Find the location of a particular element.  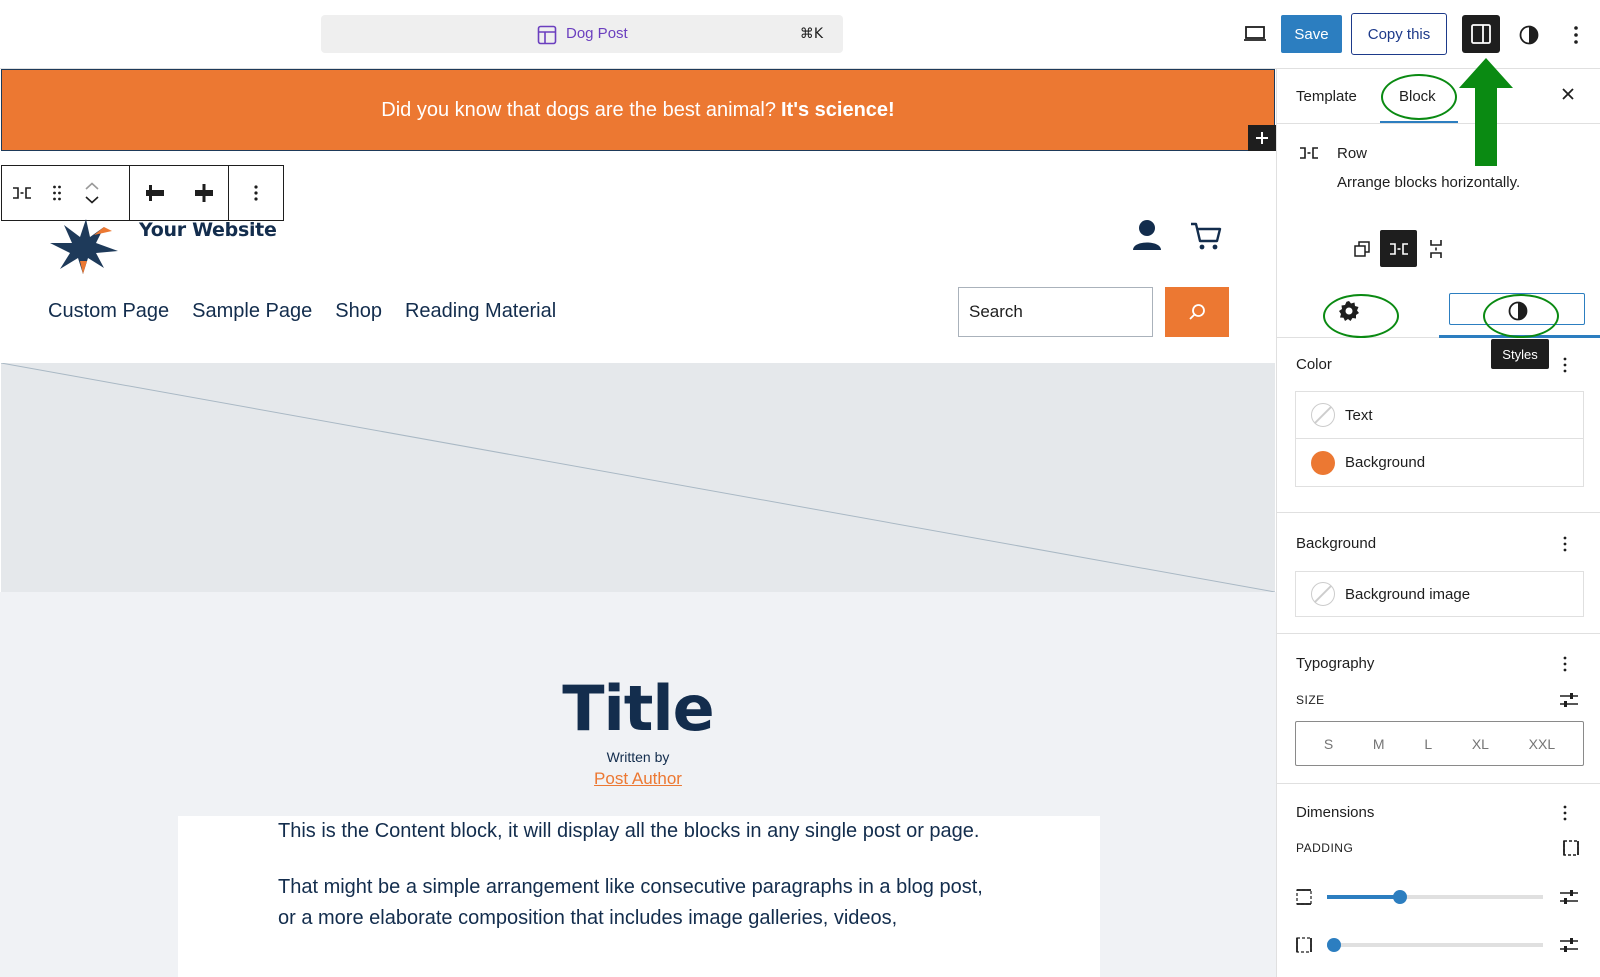

add-block-button is located at coordinates (1262, 138).